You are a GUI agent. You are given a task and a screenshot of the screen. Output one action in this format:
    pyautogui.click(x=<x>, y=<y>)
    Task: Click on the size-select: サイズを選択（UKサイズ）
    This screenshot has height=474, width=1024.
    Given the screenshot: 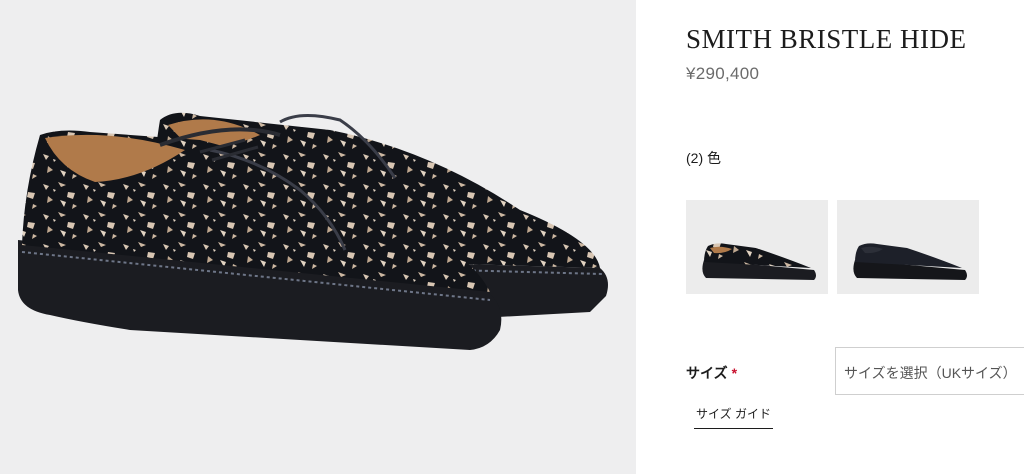 What is the action you would take?
    pyautogui.click(x=929, y=371)
    